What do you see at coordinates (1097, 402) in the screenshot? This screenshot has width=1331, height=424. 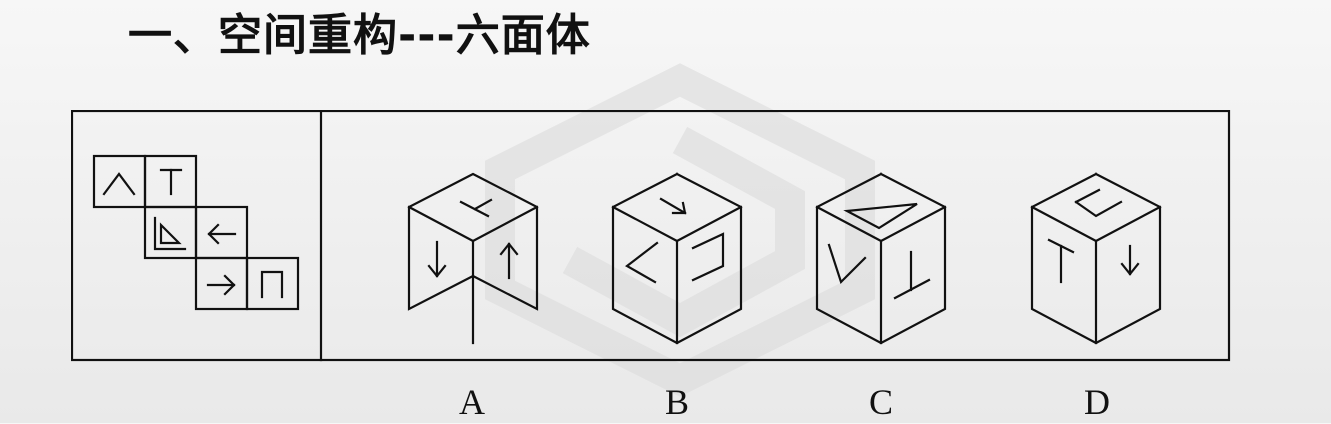 I see `option-label-d: D` at bounding box center [1097, 402].